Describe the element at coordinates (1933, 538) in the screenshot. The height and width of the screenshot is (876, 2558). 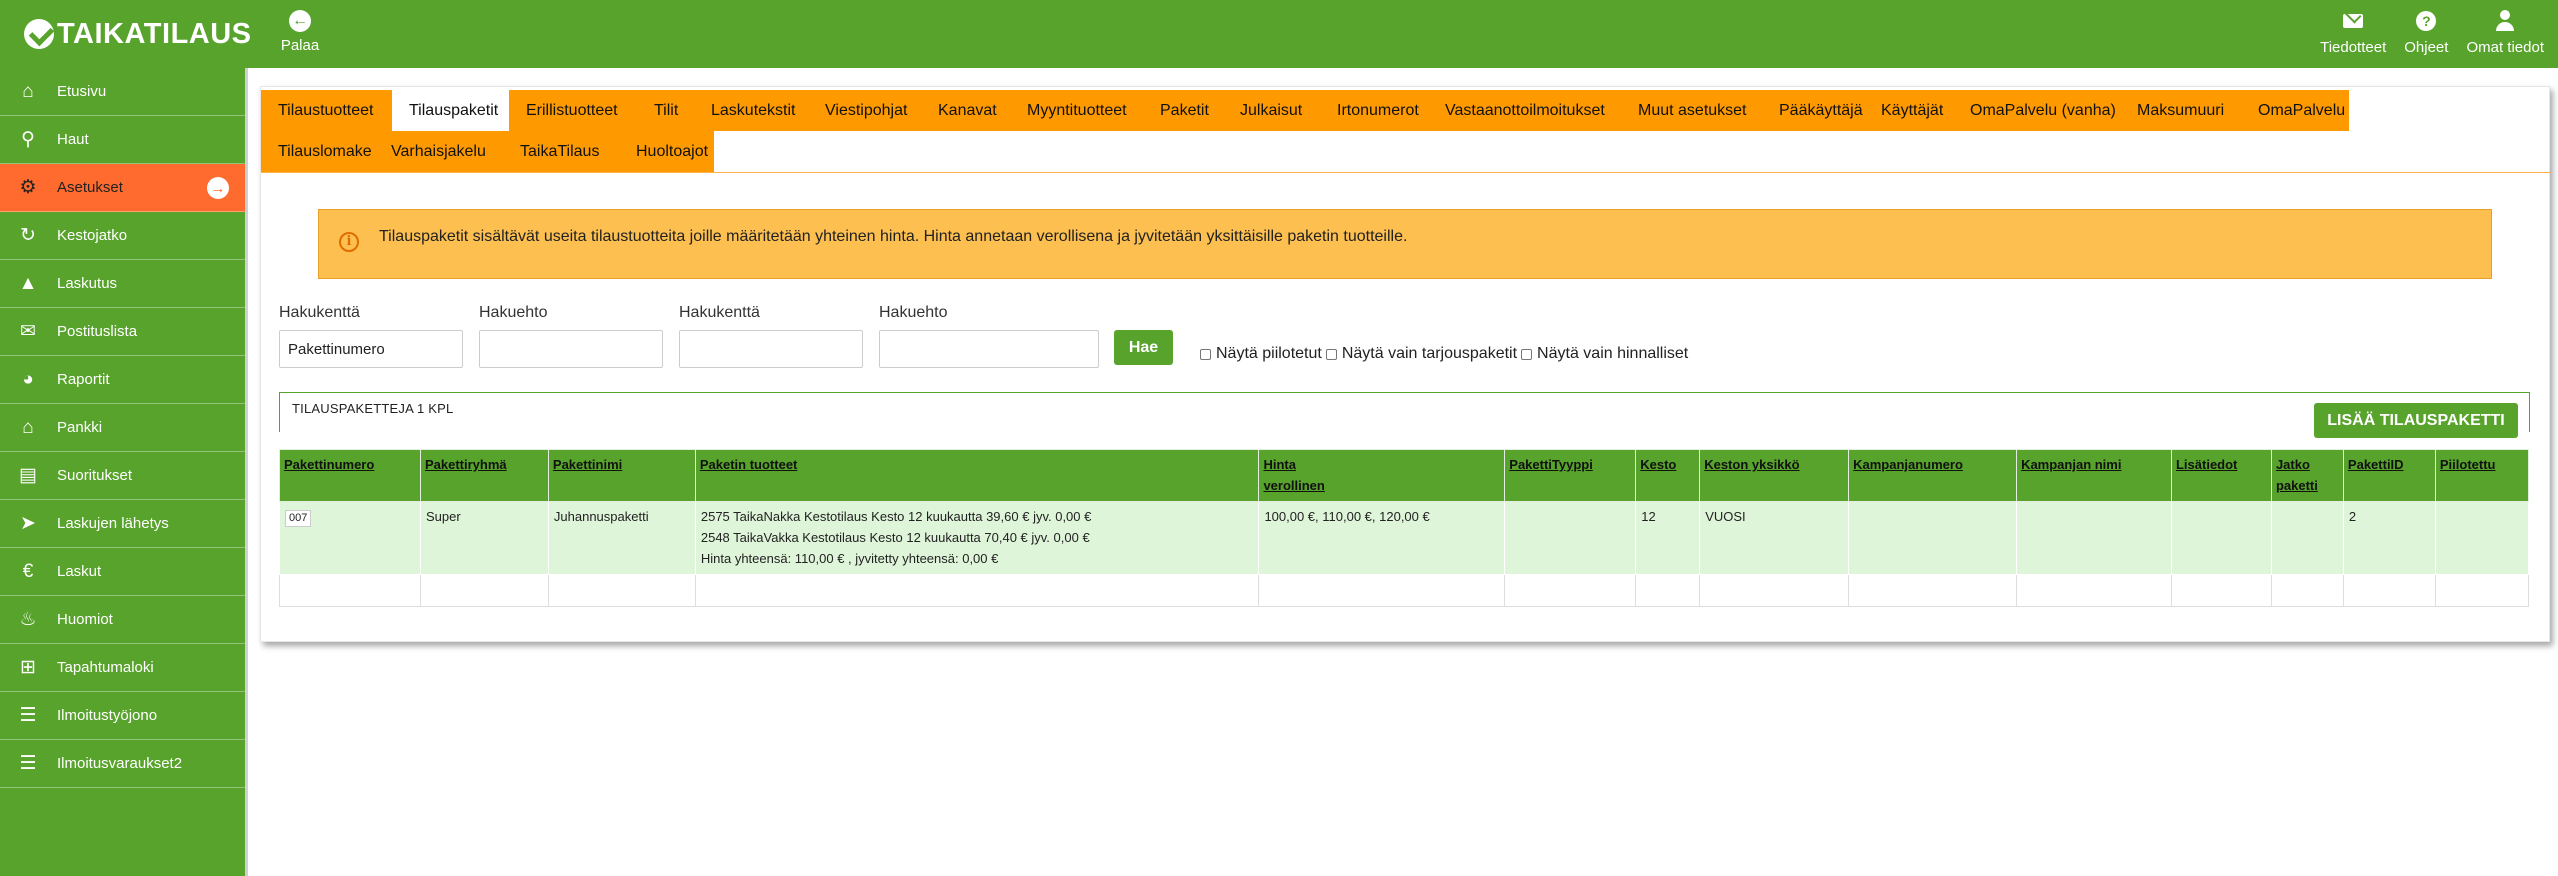
I see `cell-kampanjanumero` at that location.